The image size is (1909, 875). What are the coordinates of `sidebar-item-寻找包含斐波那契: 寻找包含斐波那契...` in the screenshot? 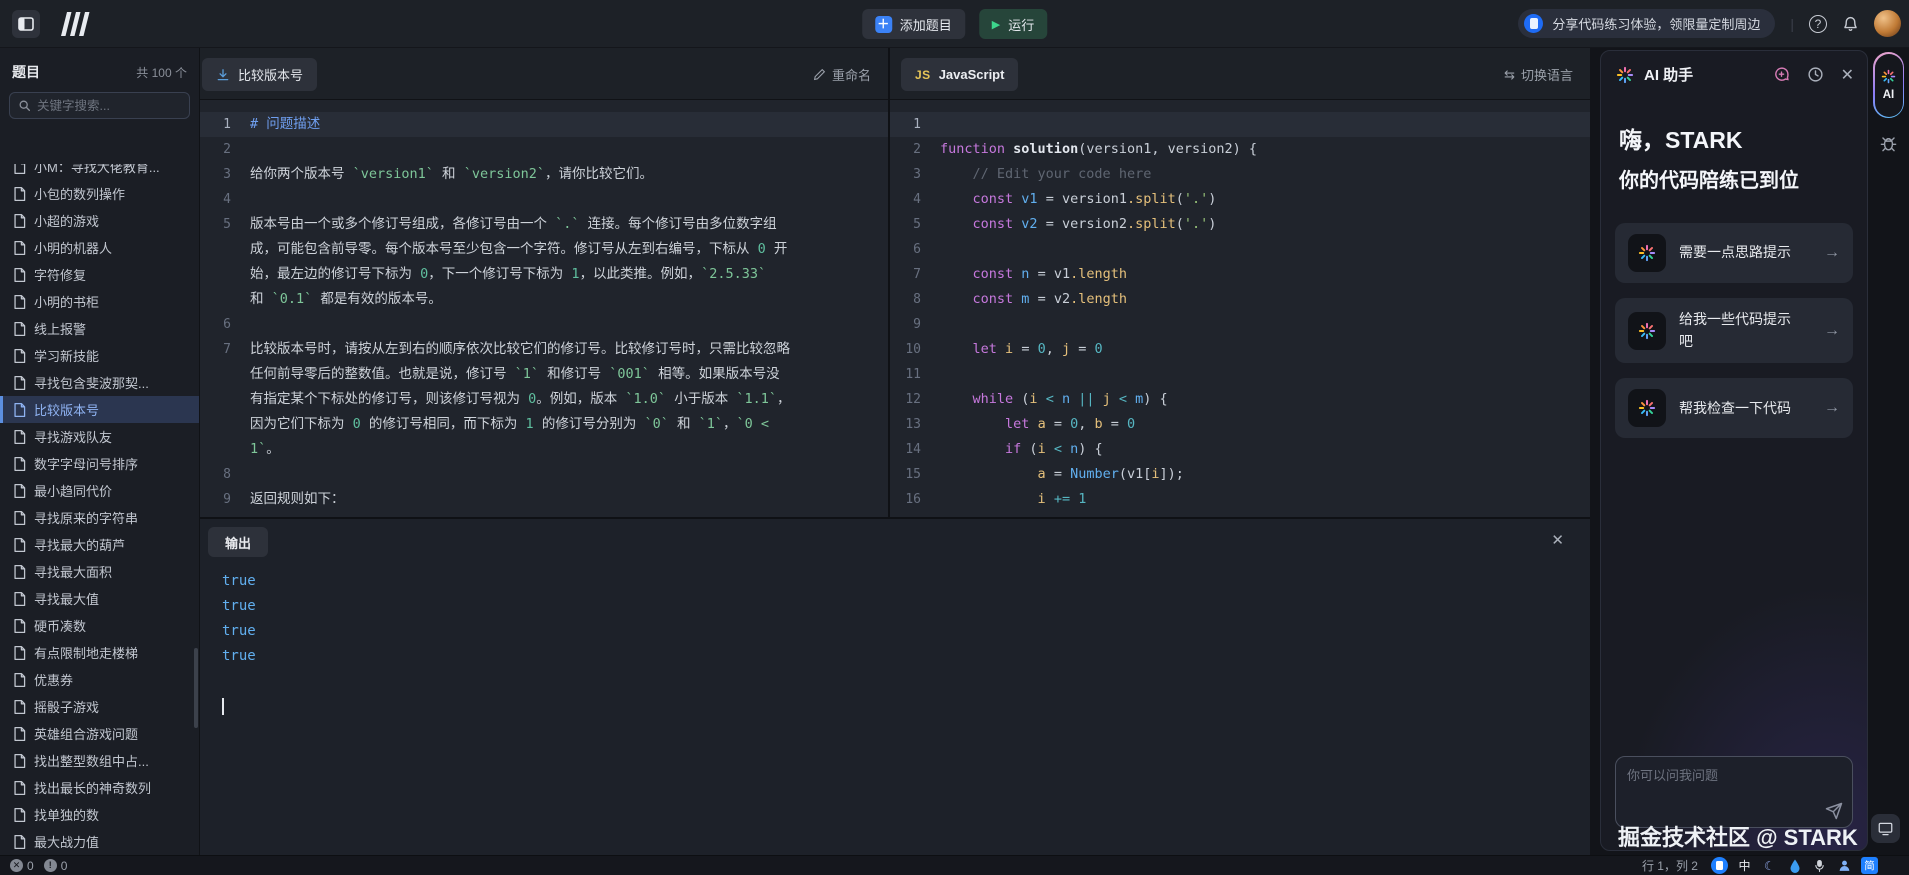 It's located at (99, 382).